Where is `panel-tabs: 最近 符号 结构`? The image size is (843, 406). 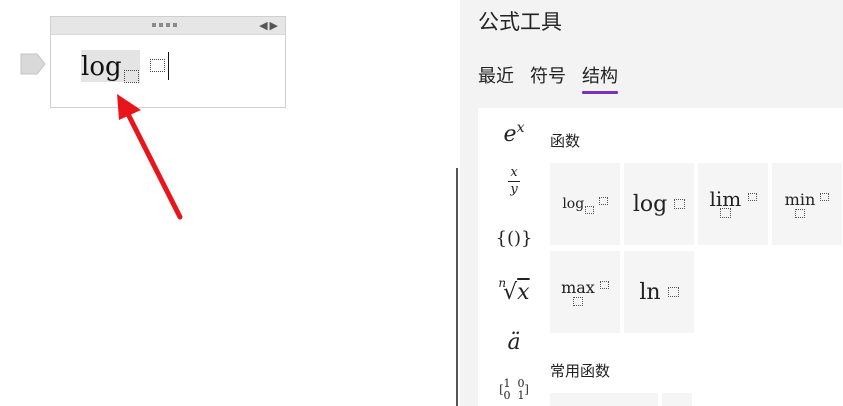
panel-tabs: 最近 符号 结构 is located at coordinates (548, 78).